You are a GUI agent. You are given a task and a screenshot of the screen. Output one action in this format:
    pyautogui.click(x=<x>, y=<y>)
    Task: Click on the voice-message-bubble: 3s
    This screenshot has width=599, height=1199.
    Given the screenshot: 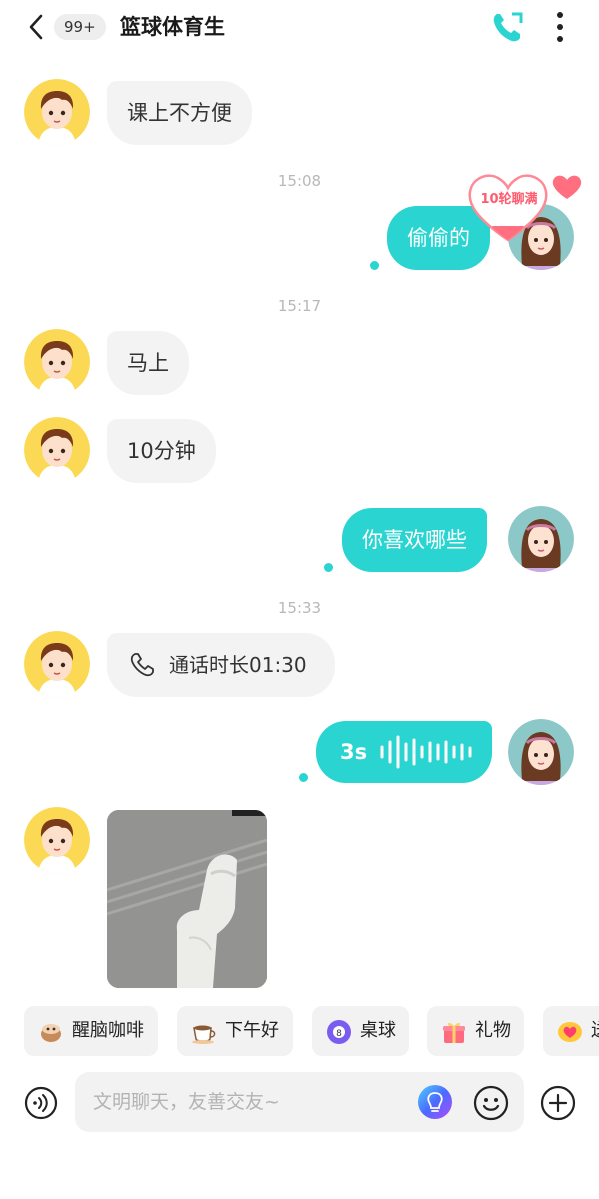 What is the action you would take?
    pyautogui.click(x=404, y=752)
    